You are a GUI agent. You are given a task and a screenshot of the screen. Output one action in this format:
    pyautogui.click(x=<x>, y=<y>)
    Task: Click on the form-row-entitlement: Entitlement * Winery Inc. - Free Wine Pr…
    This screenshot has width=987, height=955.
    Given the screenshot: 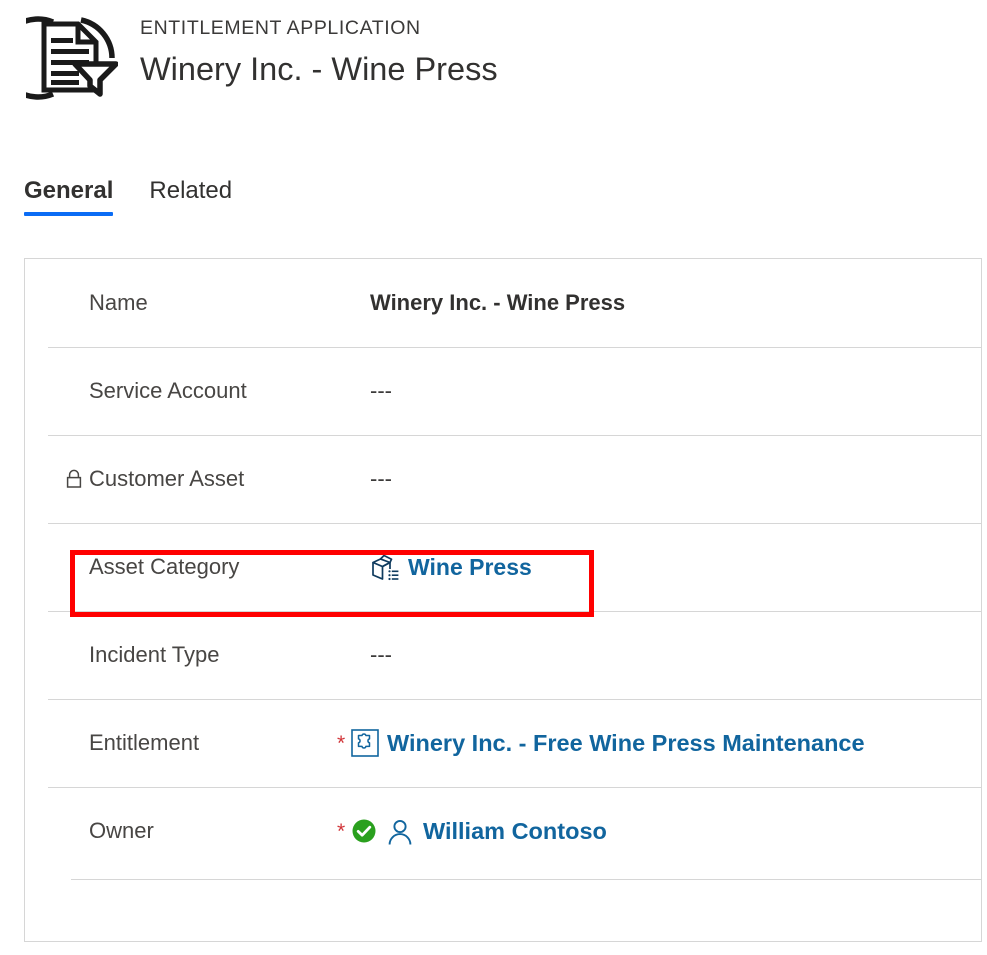 What is the action you would take?
    pyautogui.click(x=514, y=743)
    